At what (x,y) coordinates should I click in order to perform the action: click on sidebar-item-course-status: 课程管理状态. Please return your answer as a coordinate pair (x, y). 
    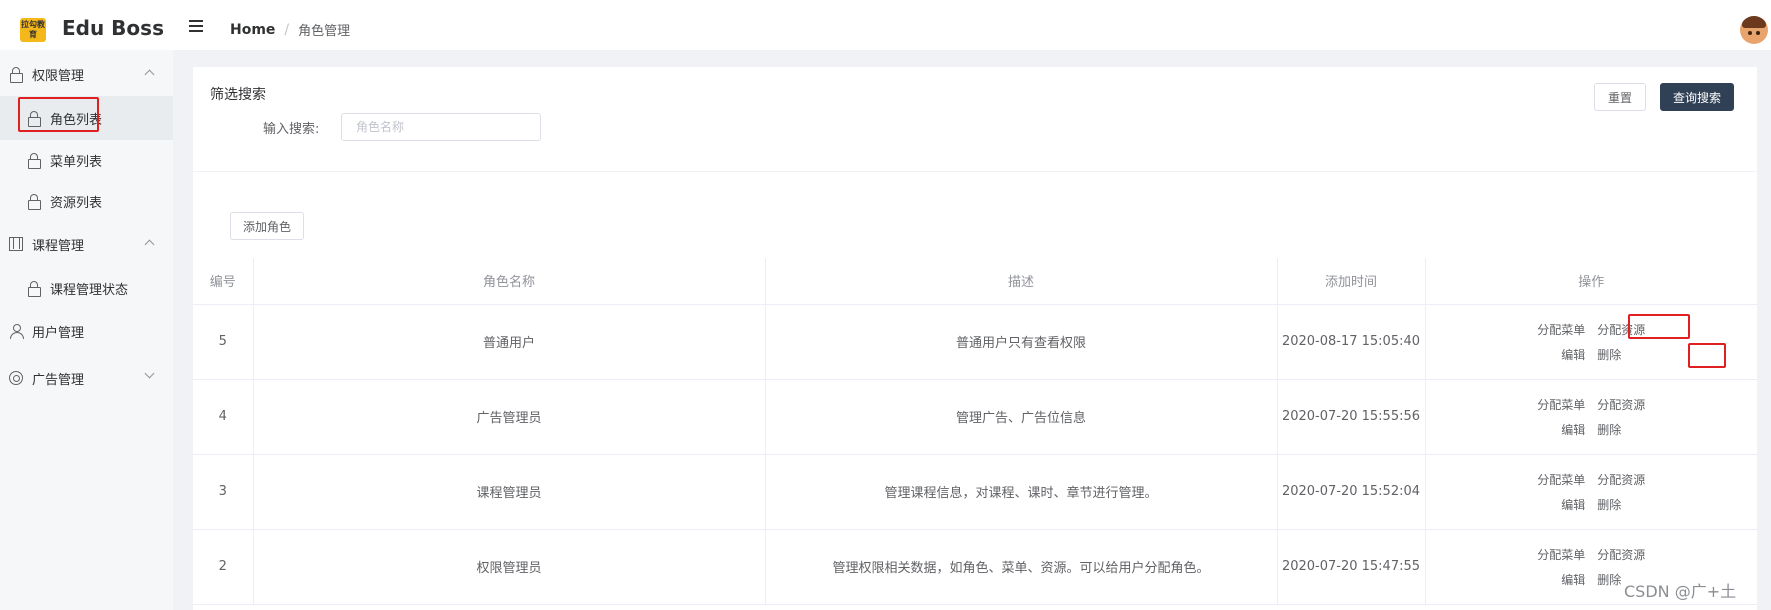
    Looking at the image, I should click on (86, 288).